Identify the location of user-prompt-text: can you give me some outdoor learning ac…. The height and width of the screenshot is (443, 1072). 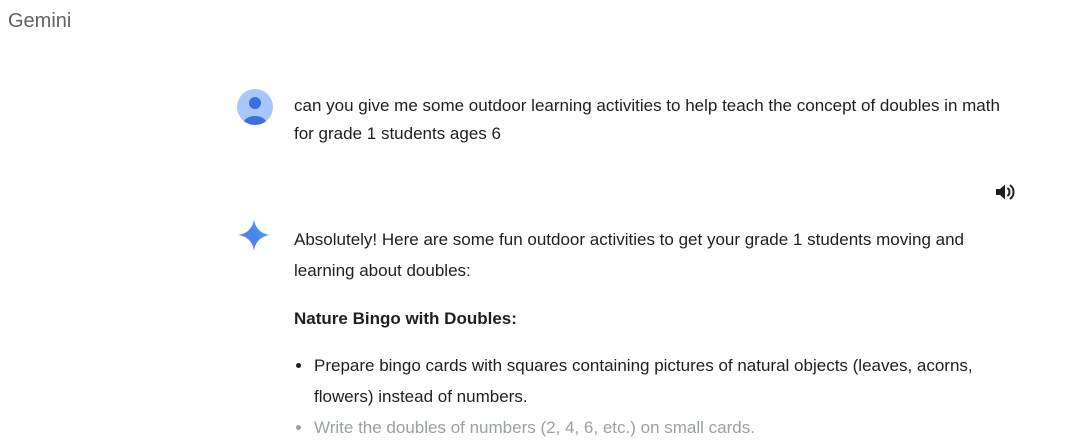
(647, 119).